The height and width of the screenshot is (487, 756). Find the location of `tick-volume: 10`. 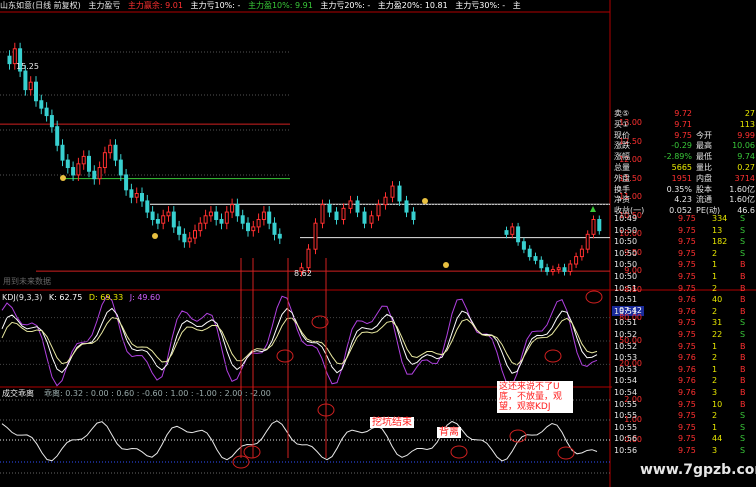

tick-volume: 10 is located at coordinates (717, 404).